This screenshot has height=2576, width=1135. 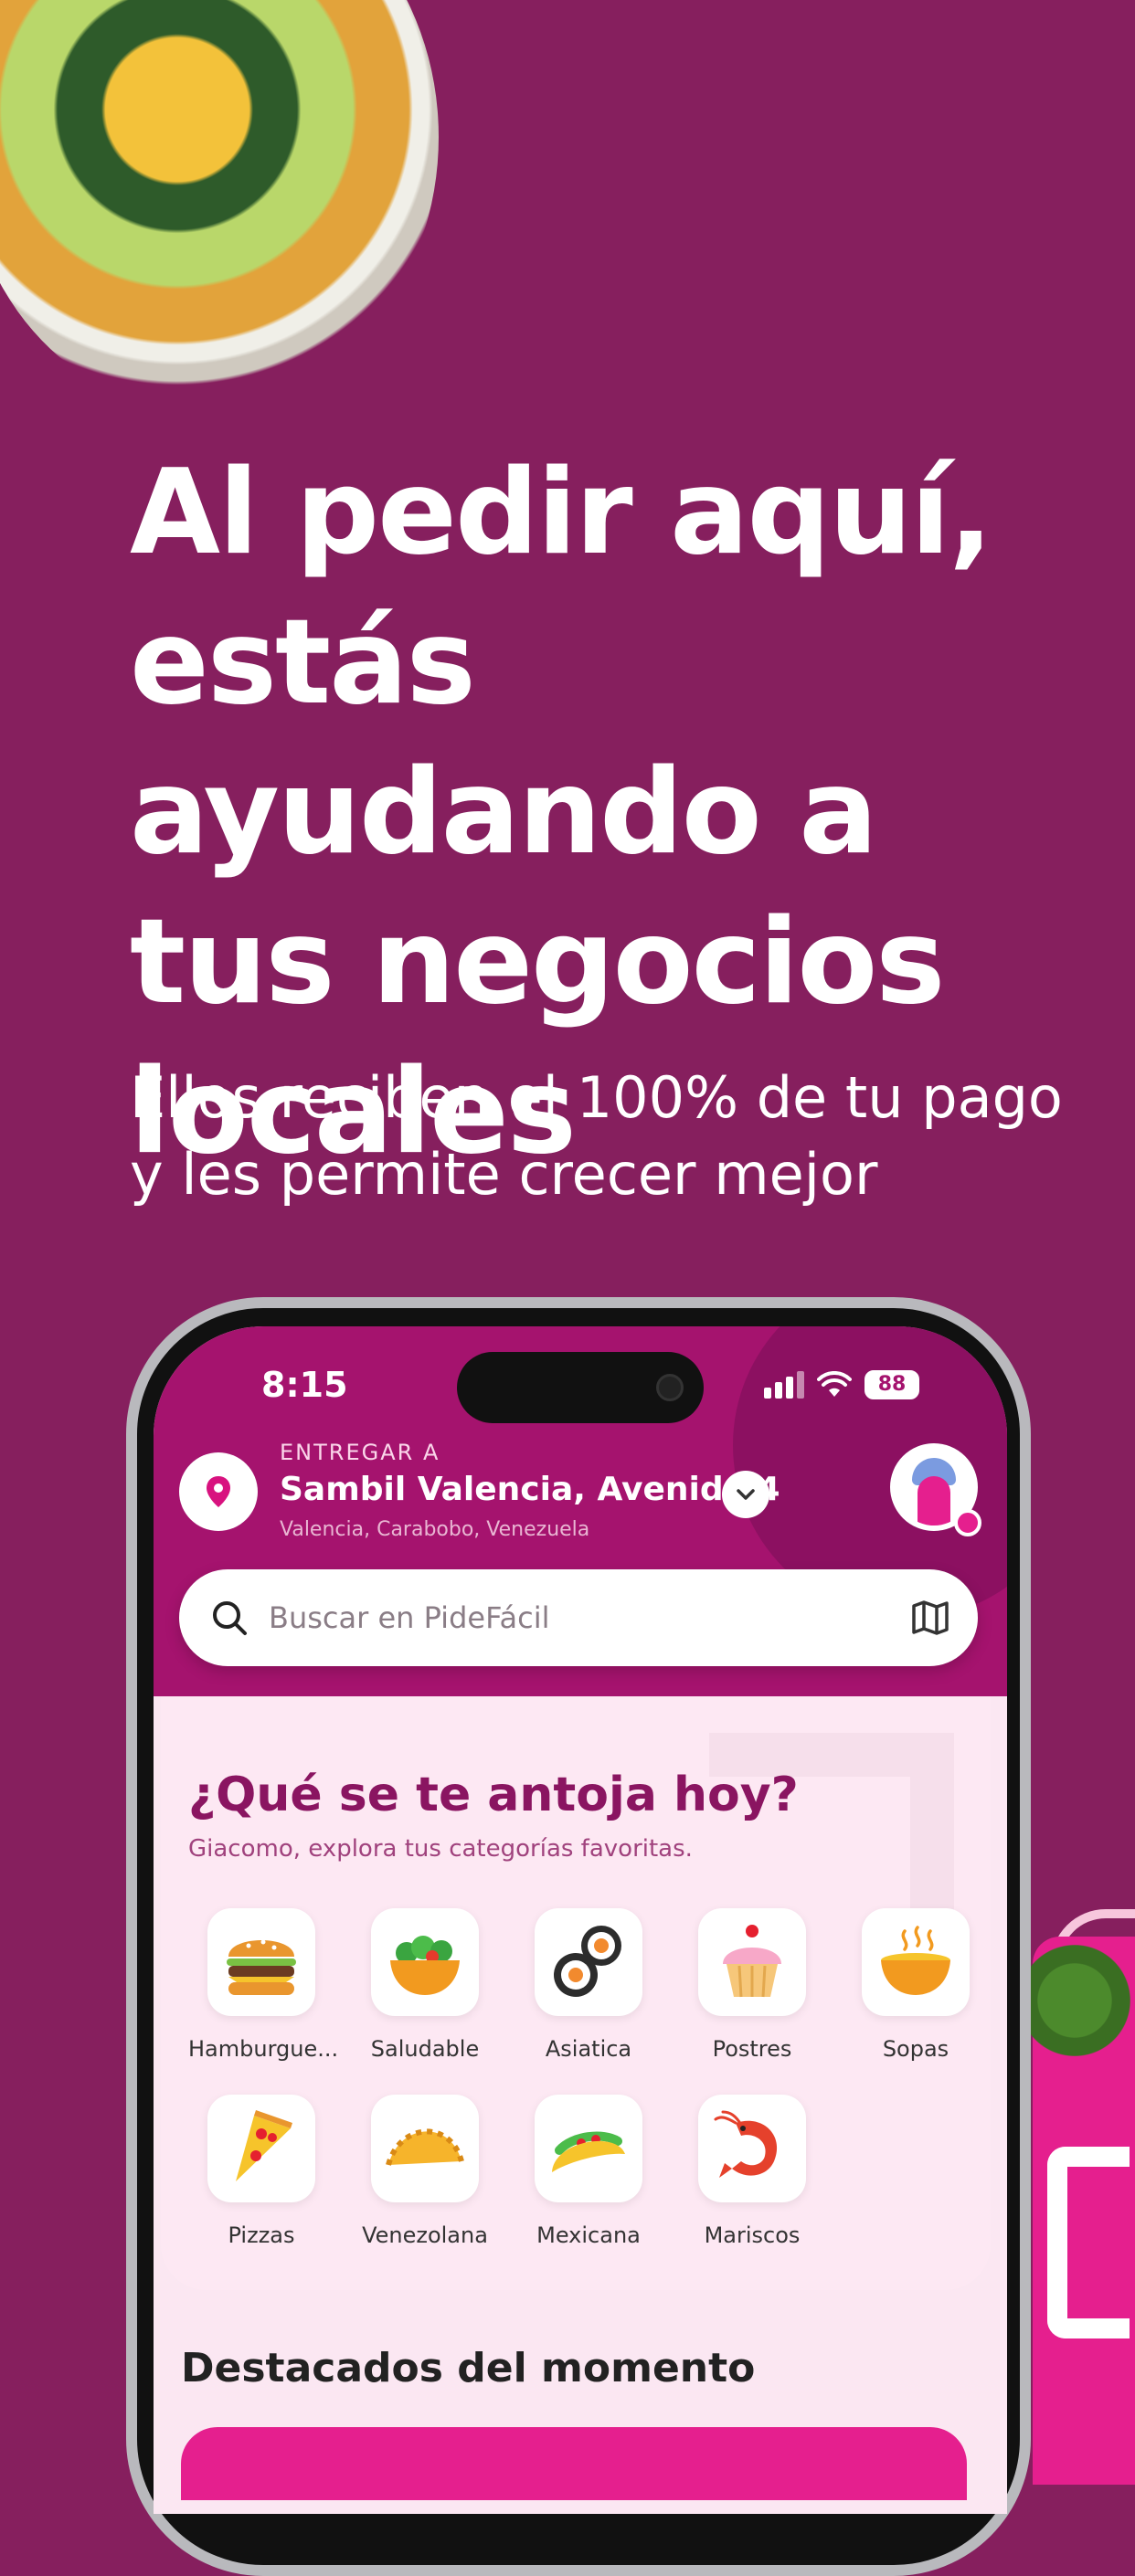 I want to click on featured-title: Destacados del momento, so click(x=468, y=2368).